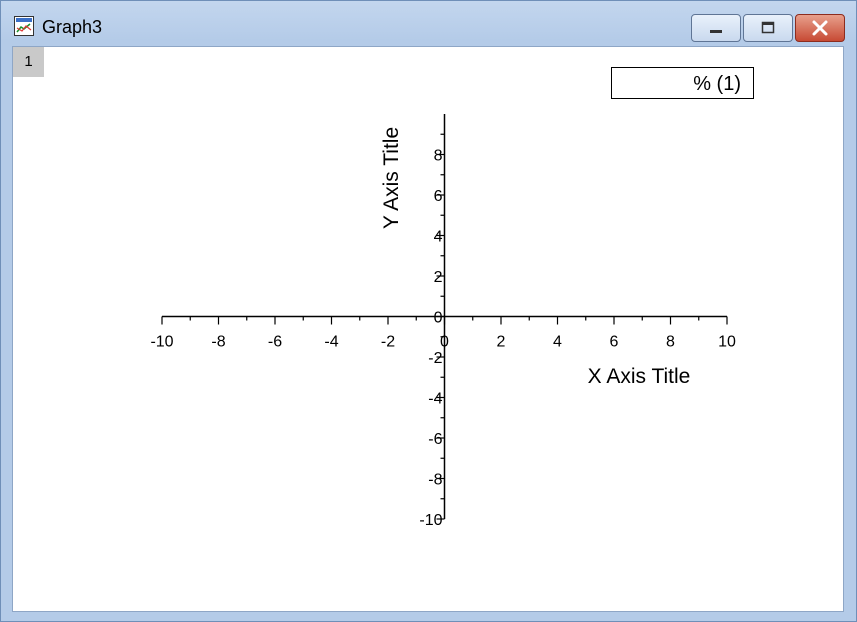  Describe the element at coordinates (435, 439) in the screenshot. I see `y-tick-label: -6` at that location.